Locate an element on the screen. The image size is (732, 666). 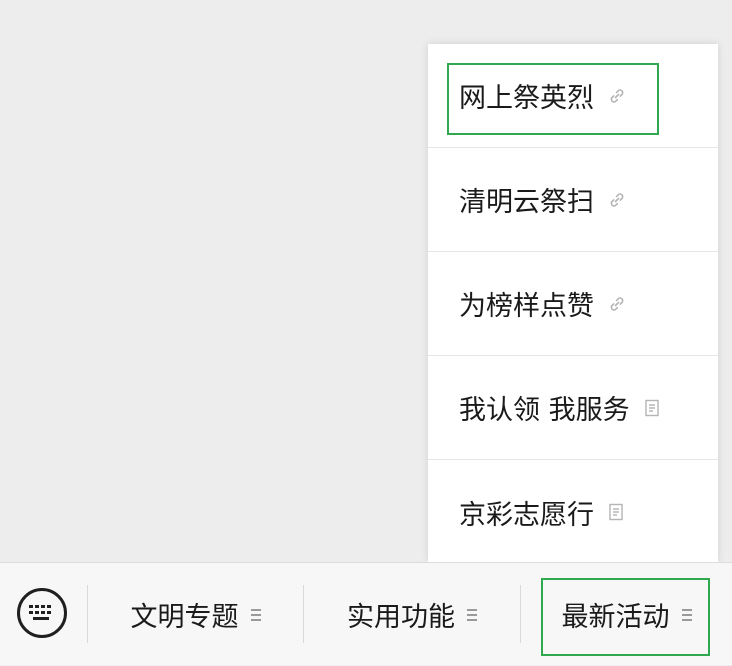
menu-item-label: 清明云祭扫 is located at coordinates (526, 202).